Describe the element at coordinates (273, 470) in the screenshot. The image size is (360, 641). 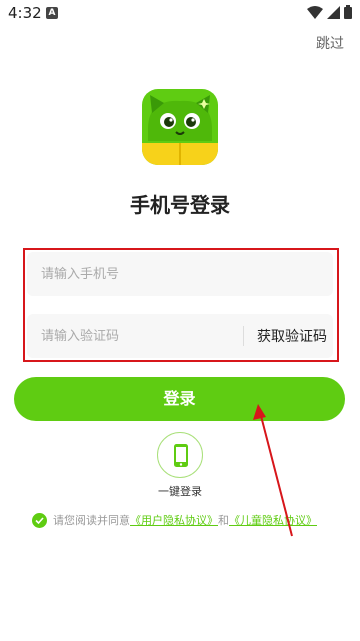
I see `annotation-arrow` at that location.